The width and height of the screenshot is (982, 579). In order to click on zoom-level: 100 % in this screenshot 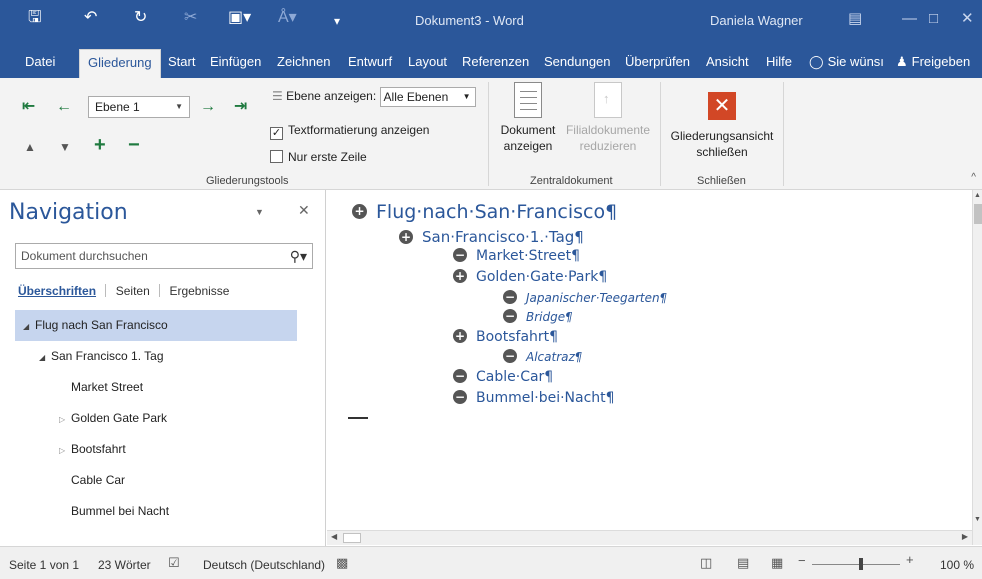, I will do `click(957, 565)`.